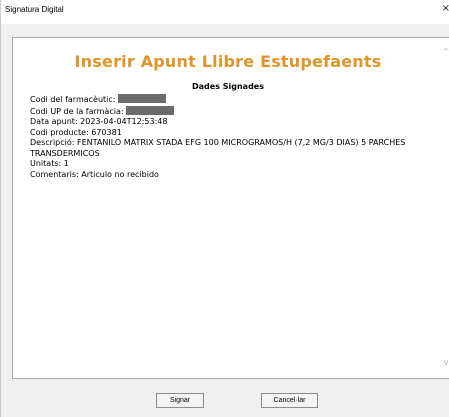  What do you see at coordinates (289, 400) in the screenshot?
I see `cancel-button: Cancel·lar` at bounding box center [289, 400].